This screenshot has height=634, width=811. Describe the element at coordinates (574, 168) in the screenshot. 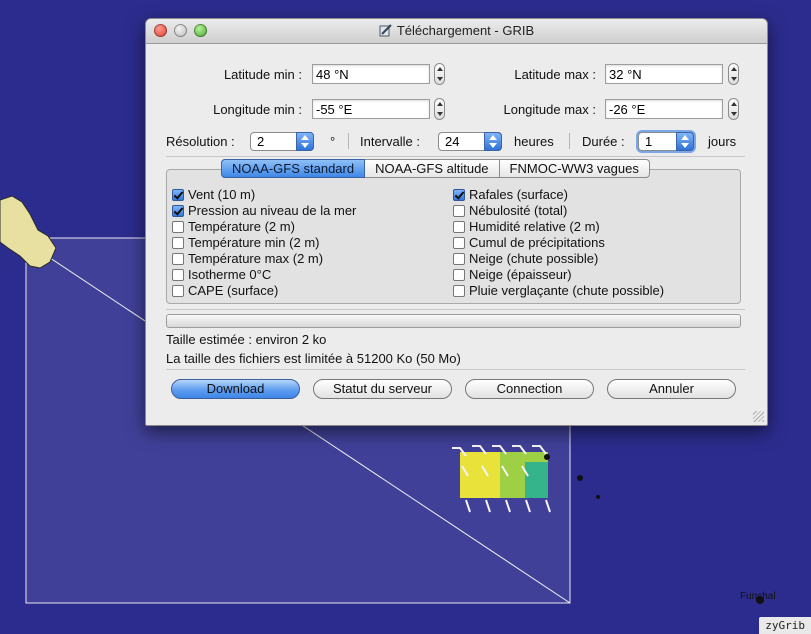

I see `tab-fnmoc-ww3-waves: FNMOC-WW3 vagues` at that location.